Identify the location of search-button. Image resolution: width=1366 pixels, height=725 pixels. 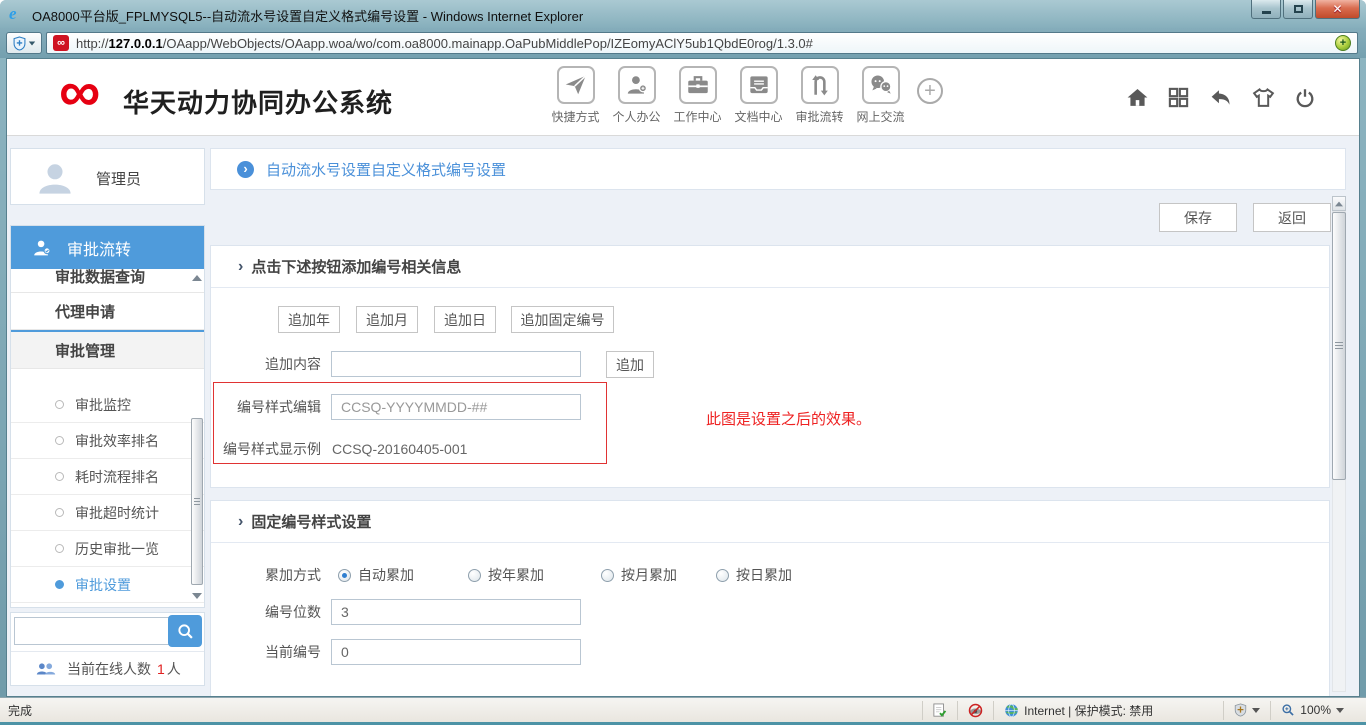
(185, 631).